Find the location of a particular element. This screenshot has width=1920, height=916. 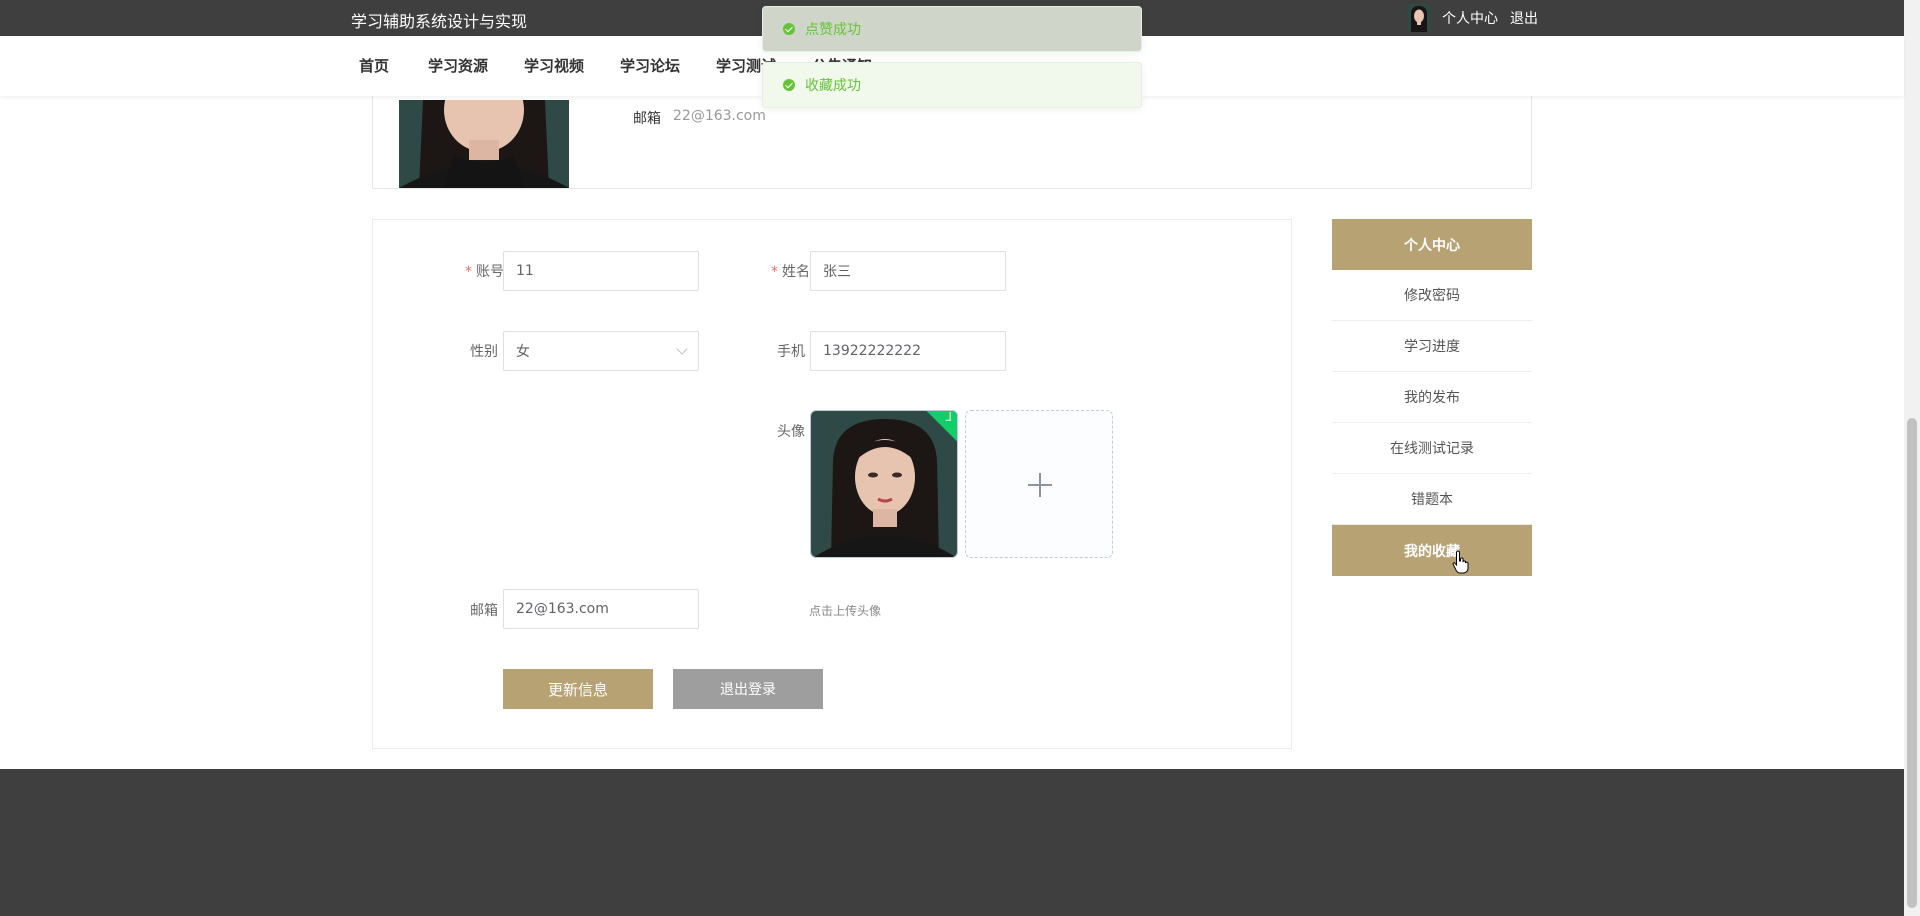

site-title: 学习辅助系统设计与实现 is located at coordinates (439, 21).